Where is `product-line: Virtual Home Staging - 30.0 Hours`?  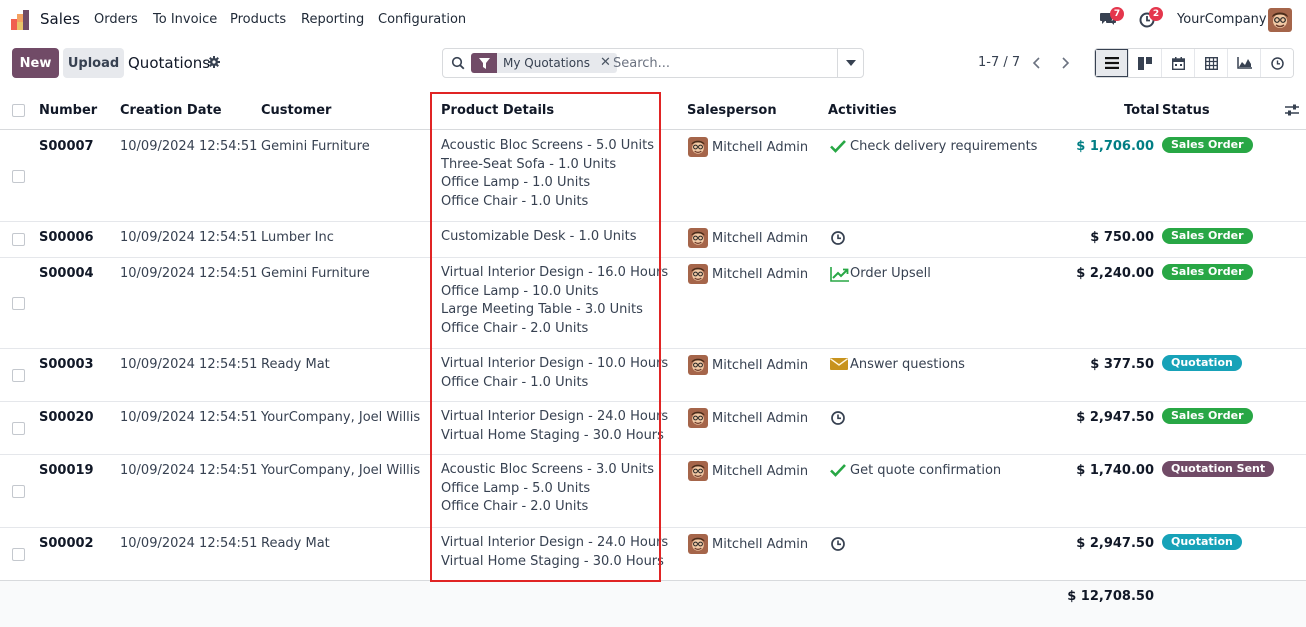
product-line: Virtual Home Staging - 30.0 Hours is located at coordinates (552, 561).